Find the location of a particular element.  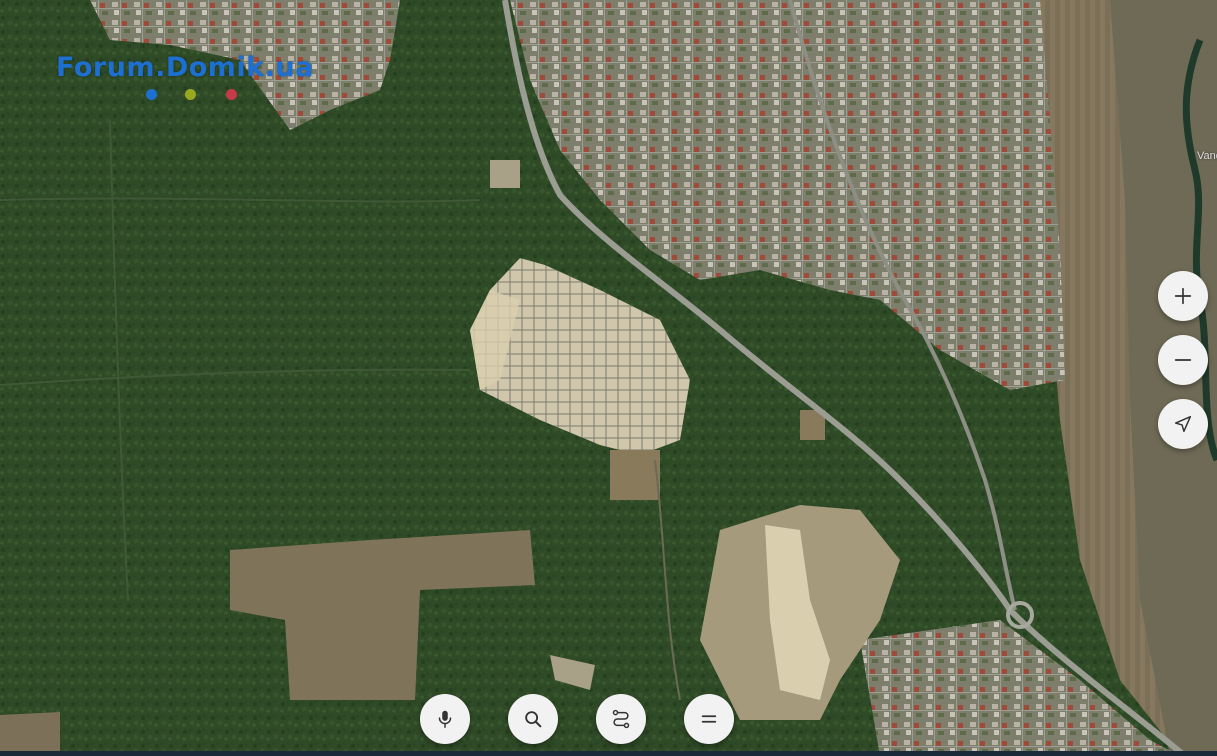

watermark-dot-olive is located at coordinates (190, 94).